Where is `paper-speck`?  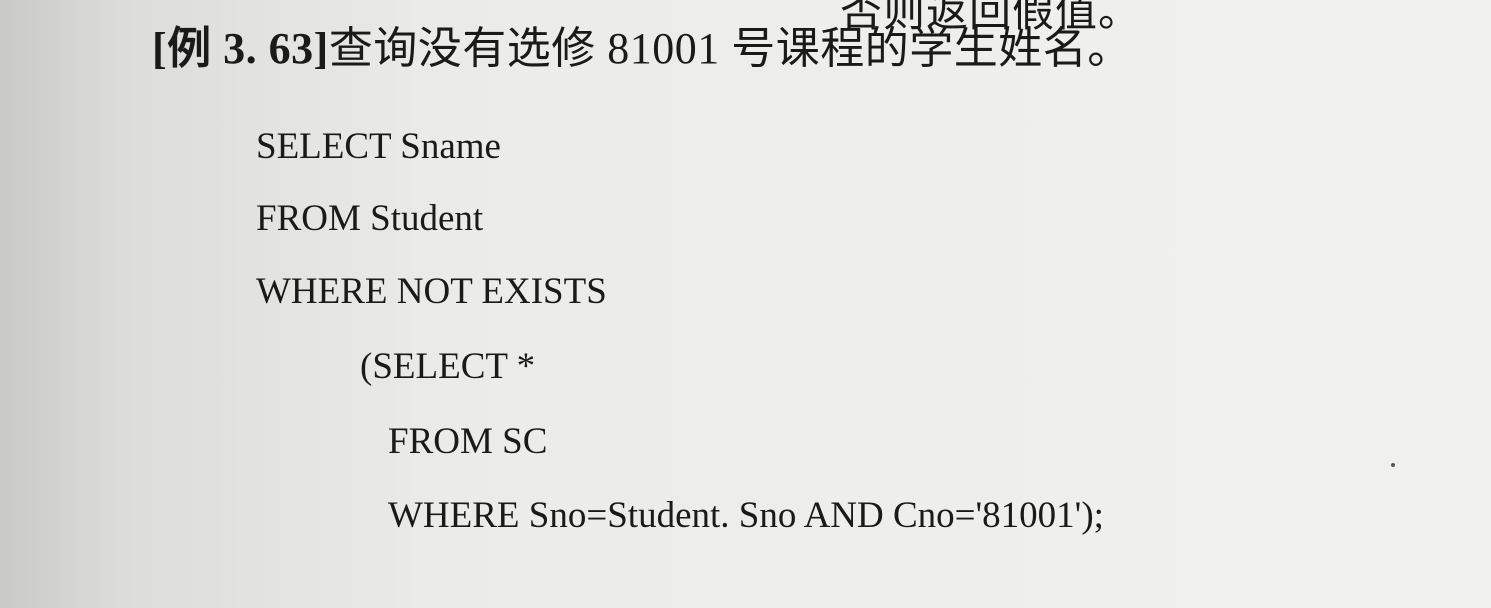
paper-speck is located at coordinates (1393, 465).